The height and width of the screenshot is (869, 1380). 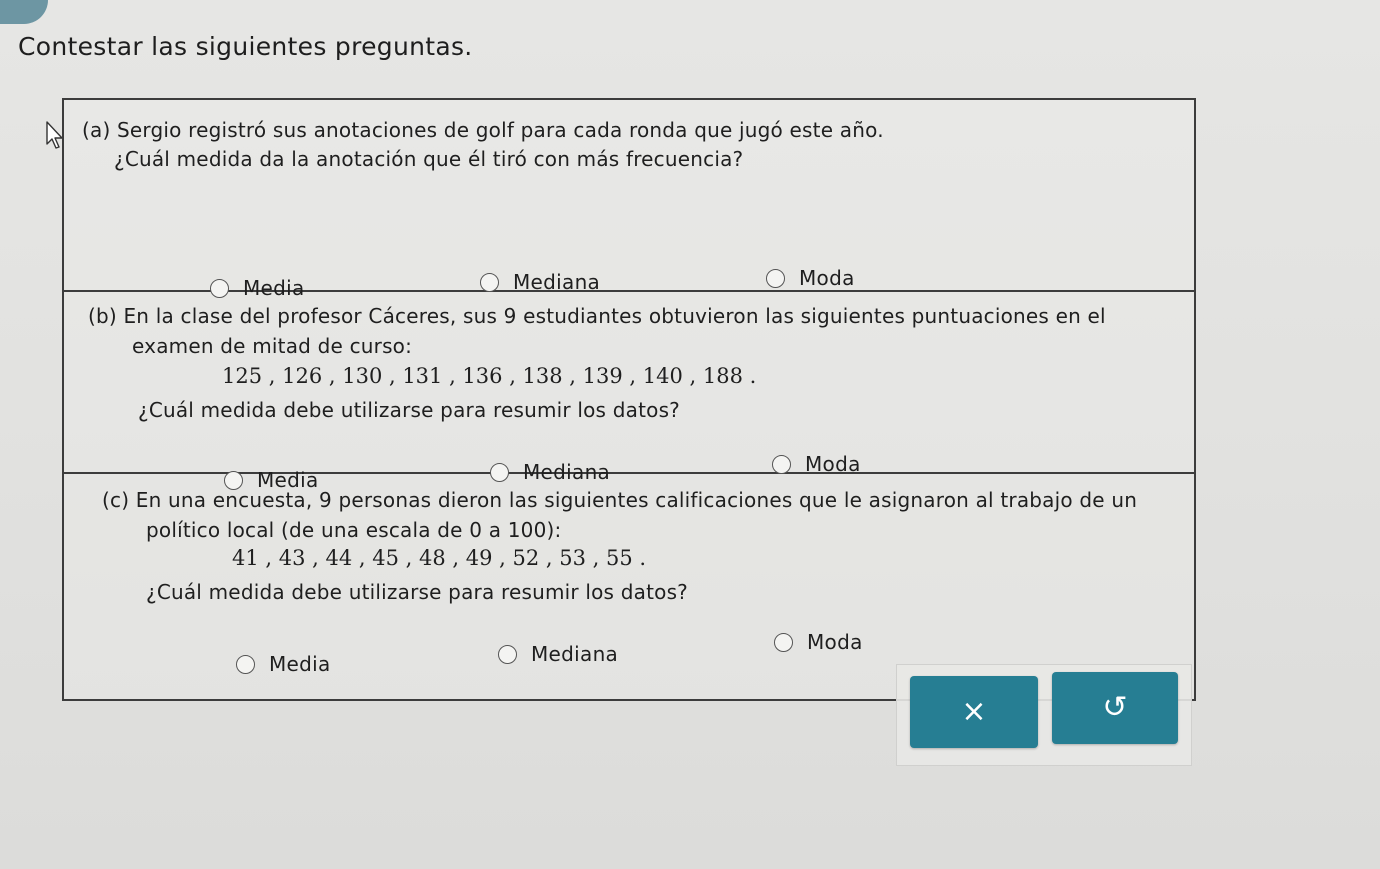 I want to click on clear-button: ×, so click(x=974, y=712).